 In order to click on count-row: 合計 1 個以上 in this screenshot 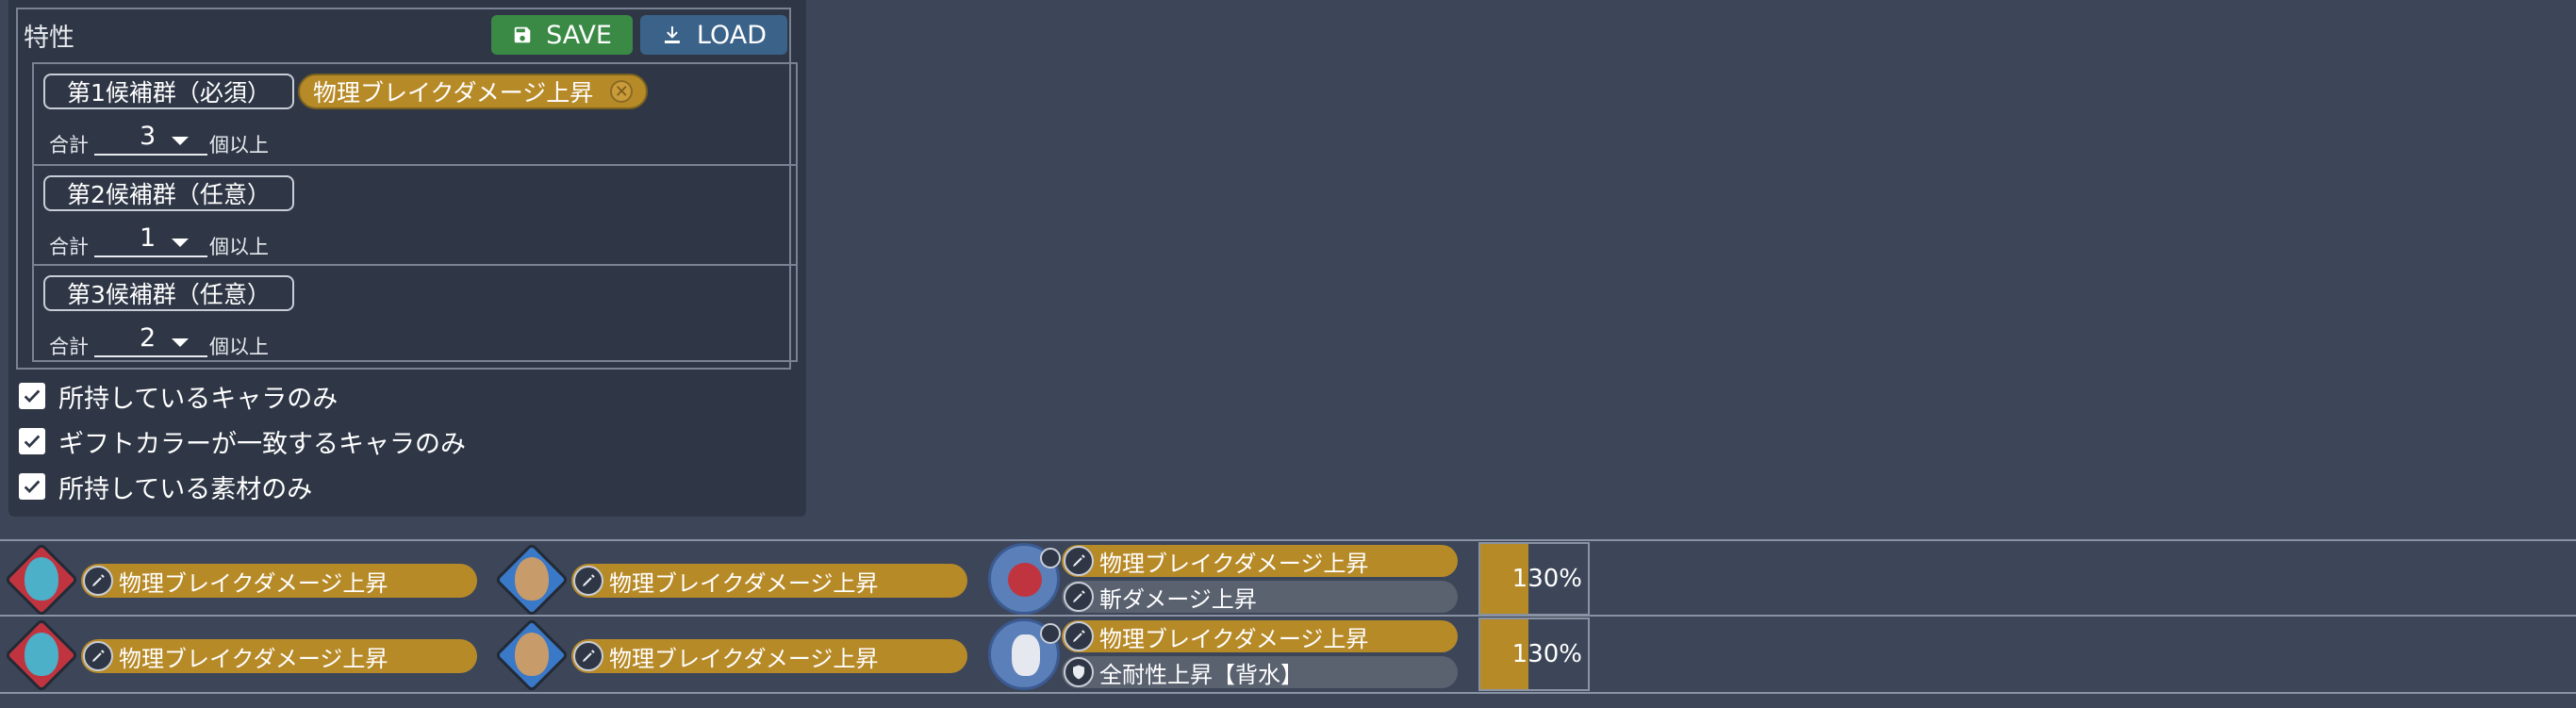, I will do `click(200, 241)`.